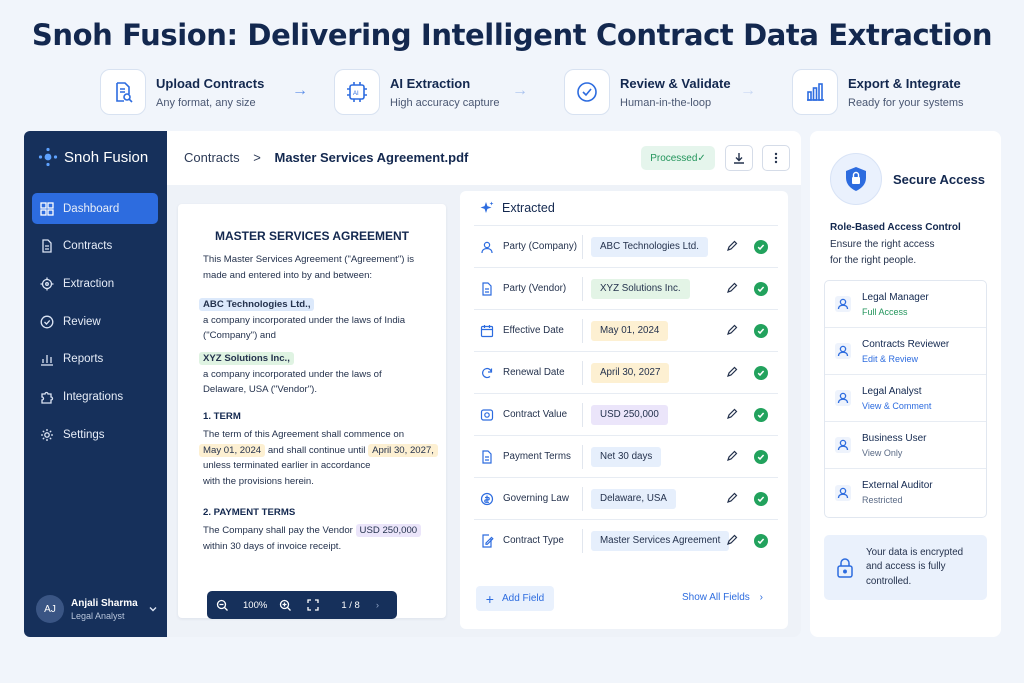 This screenshot has width=1024, height=683. What do you see at coordinates (212, 157) in the screenshot?
I see `breadcrumb-contracts: Contracts` at bounding box center [212, 157].